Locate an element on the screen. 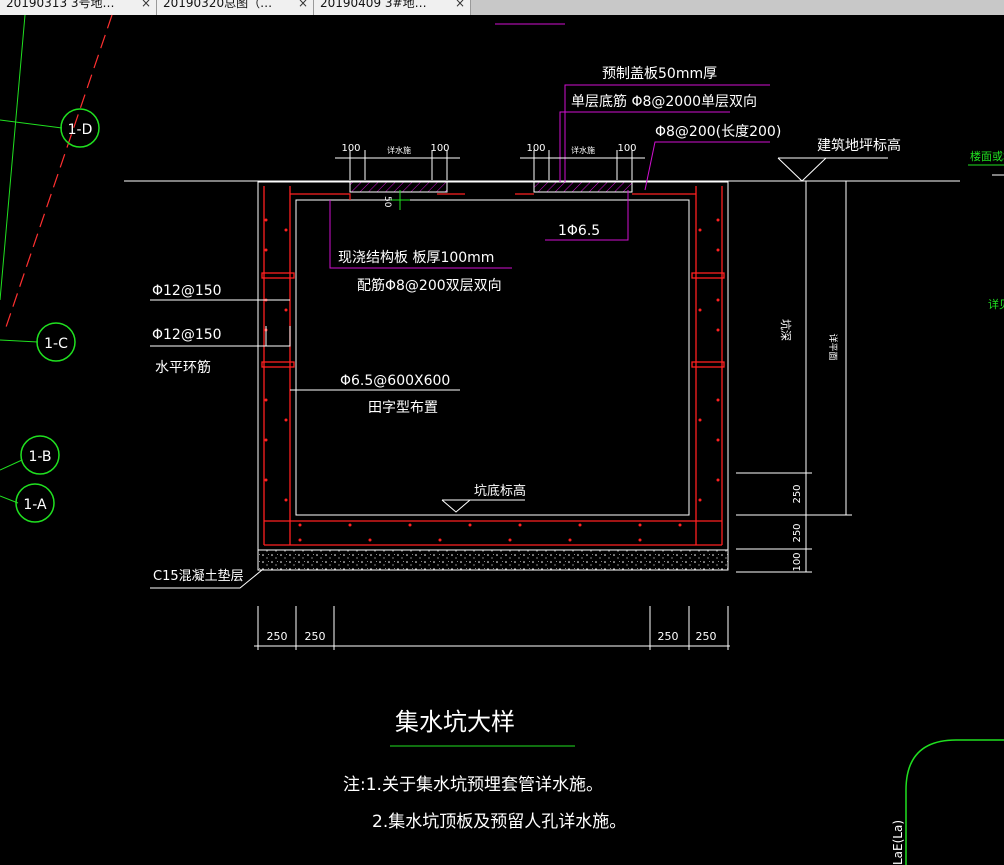 This screenshot has height=865, width=1004. grid-axis-lines is located at coordinates (31, 259).